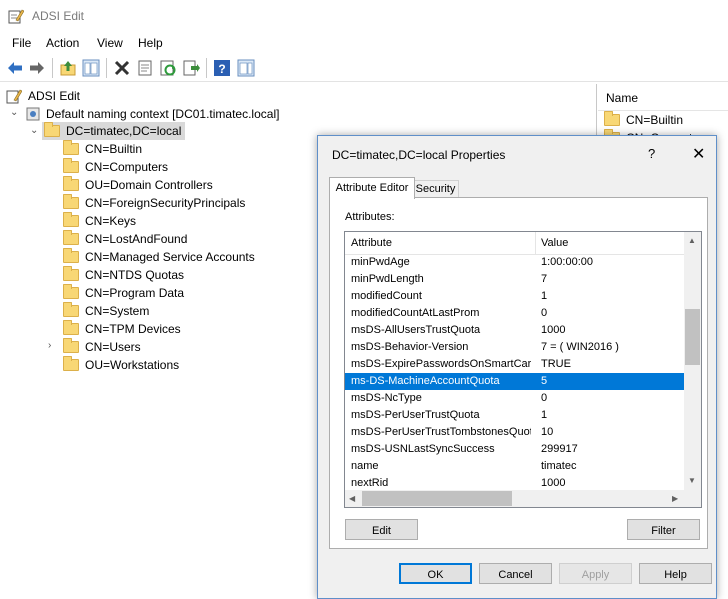  Describe the element at coordinates (102, 347) in the screenshot. I see `tree-item-child: CN=Users` at that location.